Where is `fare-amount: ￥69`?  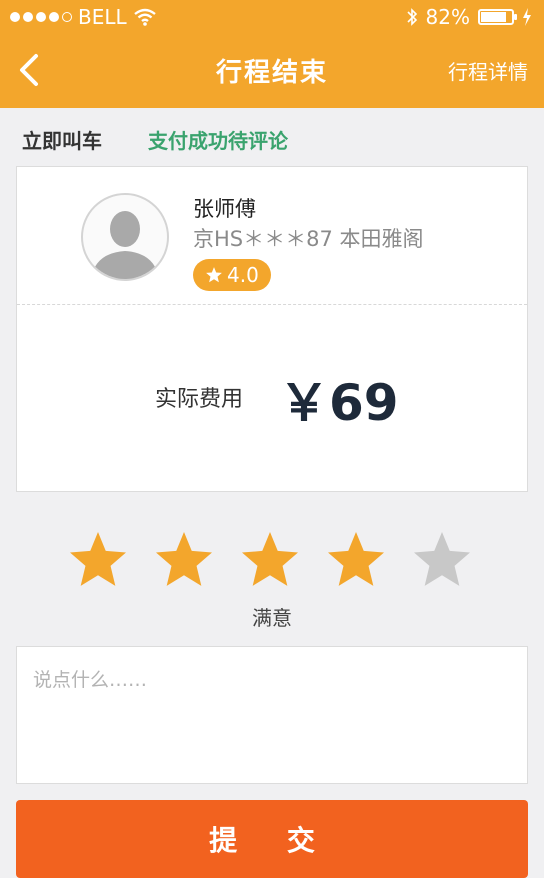
fare-amount: ￥69 is located at coordinates (339, 403).